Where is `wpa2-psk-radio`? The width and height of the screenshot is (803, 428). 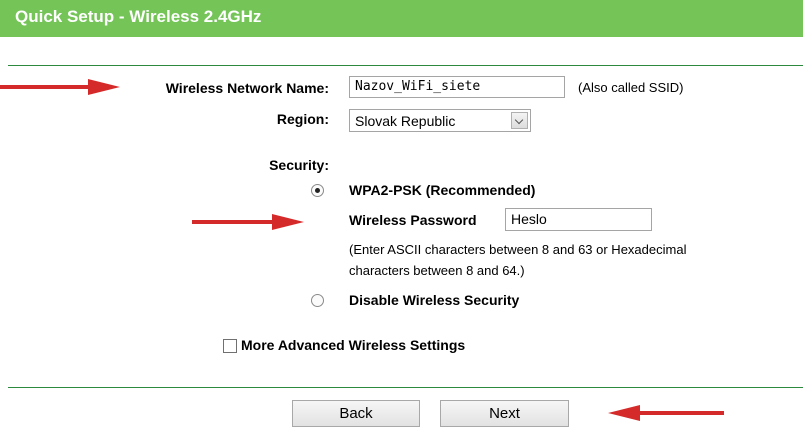
wpa2-psk-radio is located at coordinates (317, 190).